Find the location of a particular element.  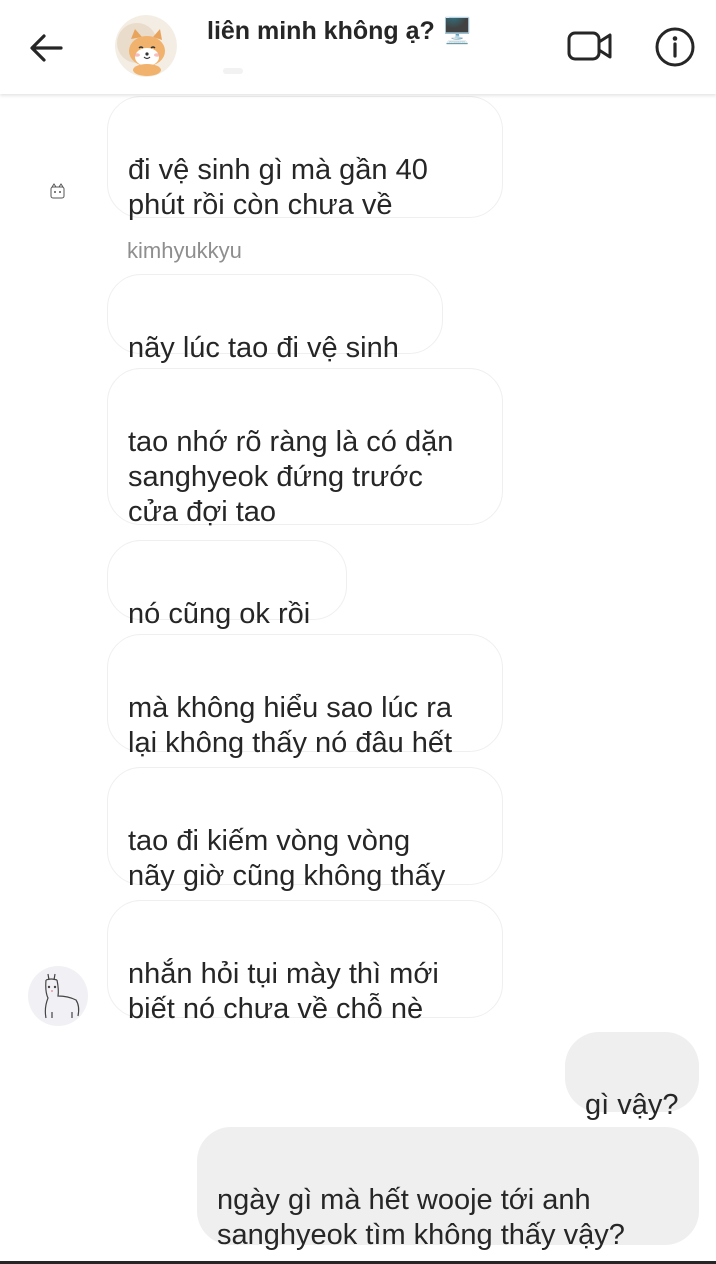

small-sender-avatar-icon is located at coordinates (58, 192).